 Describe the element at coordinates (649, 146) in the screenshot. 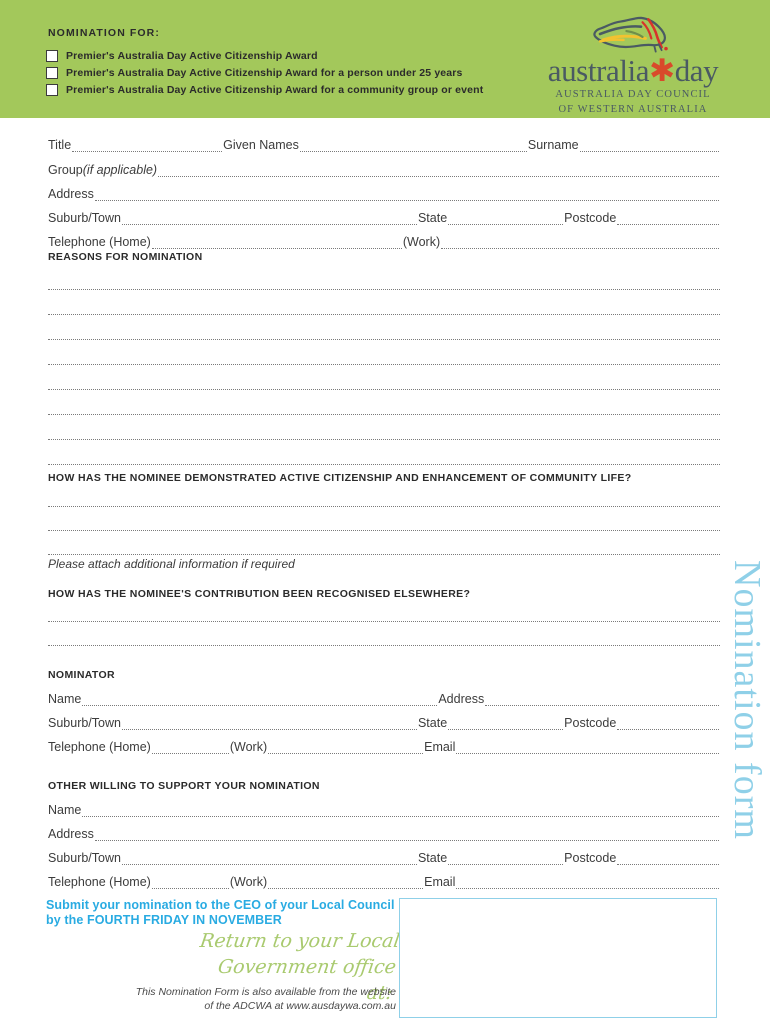

I see `input-surname` at that location.